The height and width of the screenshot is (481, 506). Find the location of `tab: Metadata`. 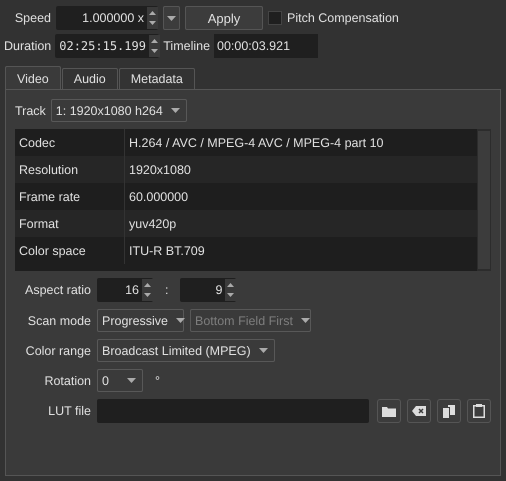

tab: Metadata is located at coordinates (156, 79).